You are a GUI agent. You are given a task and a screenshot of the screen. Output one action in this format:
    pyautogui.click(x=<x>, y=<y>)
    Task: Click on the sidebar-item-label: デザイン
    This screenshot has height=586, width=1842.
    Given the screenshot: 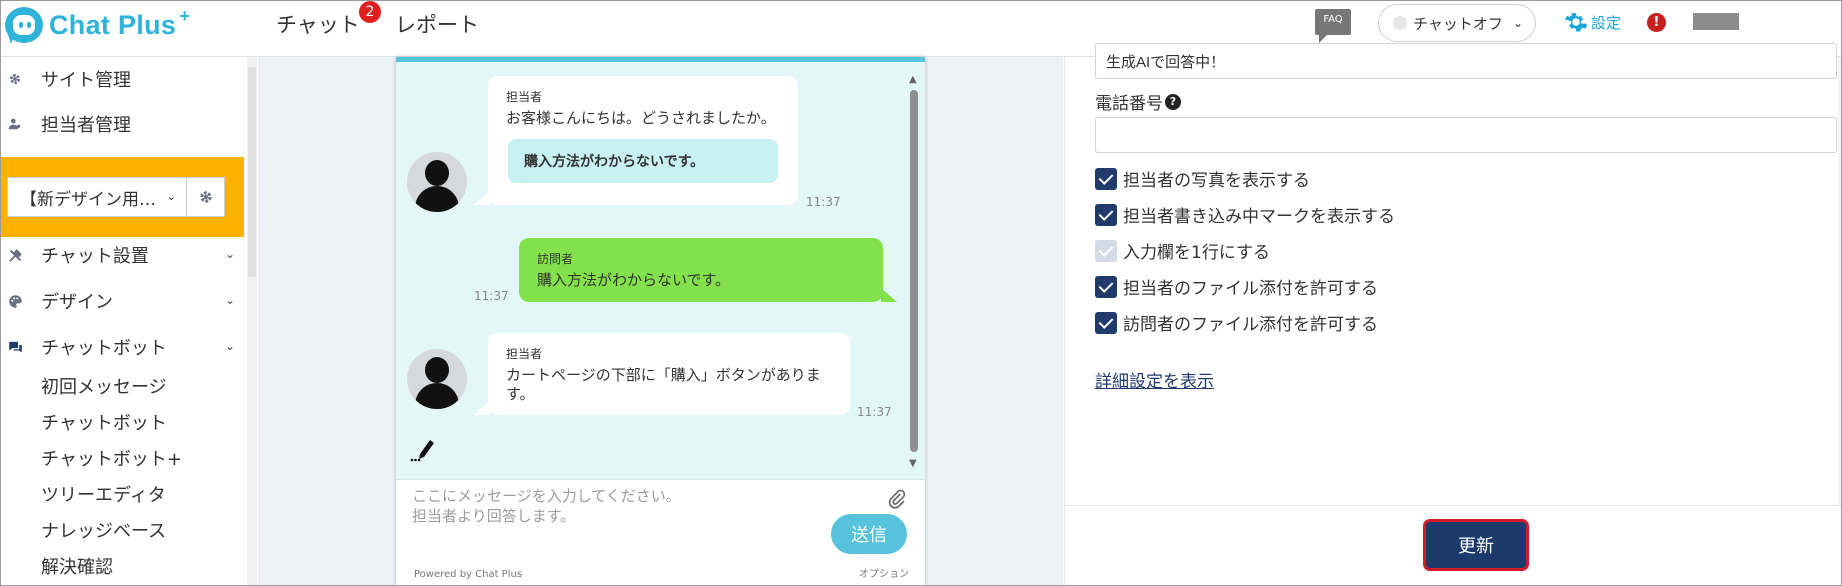 What is the action you would take?
    pyautogui.click(x=77, y=302)
    